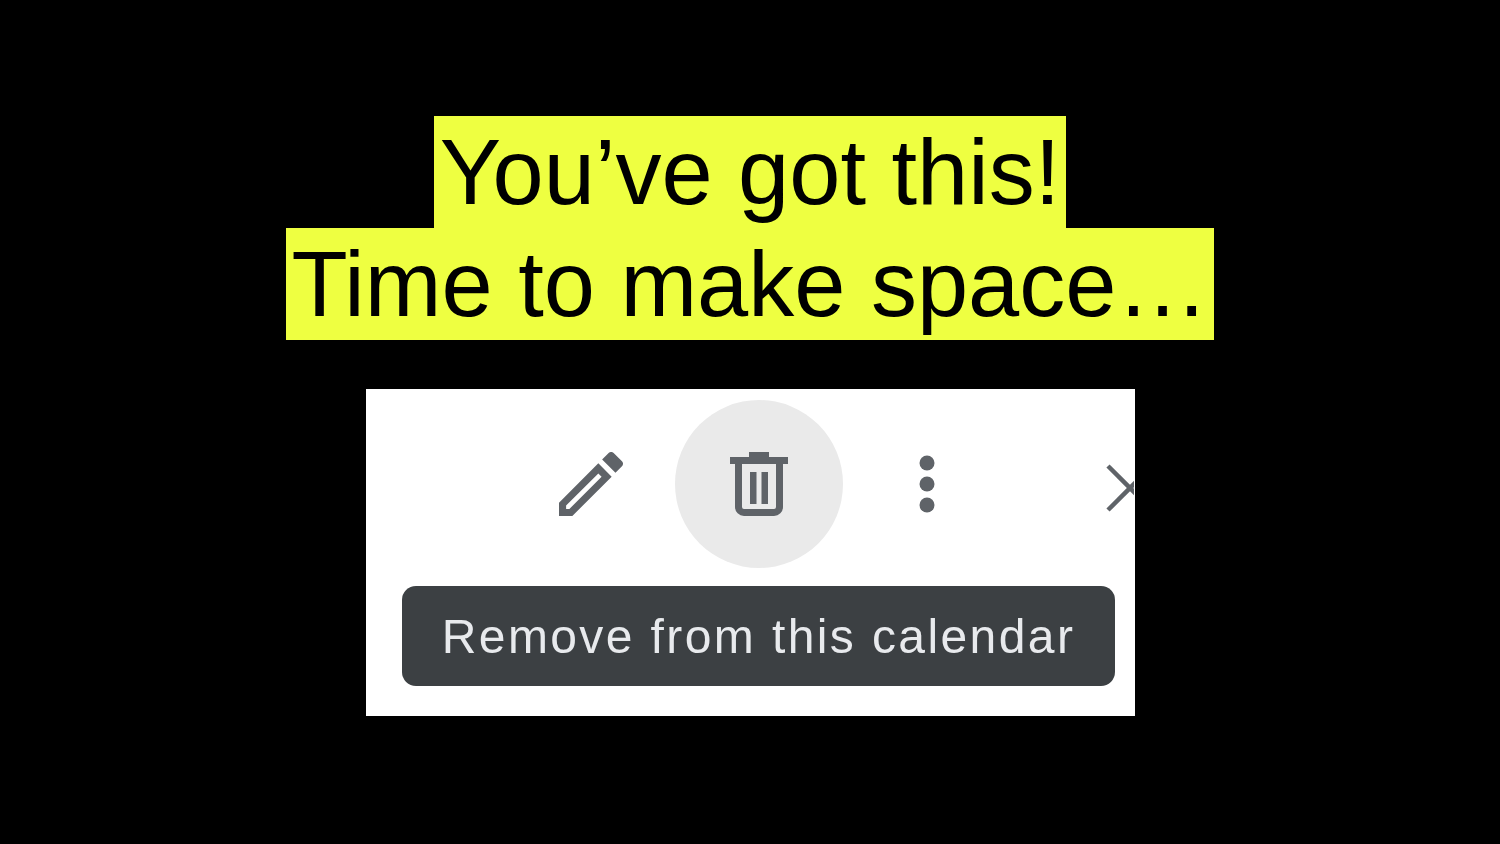 Image resolution: width=1500 pixels, height=844 pixels. I want to click on close-button, so click(1119, 488).